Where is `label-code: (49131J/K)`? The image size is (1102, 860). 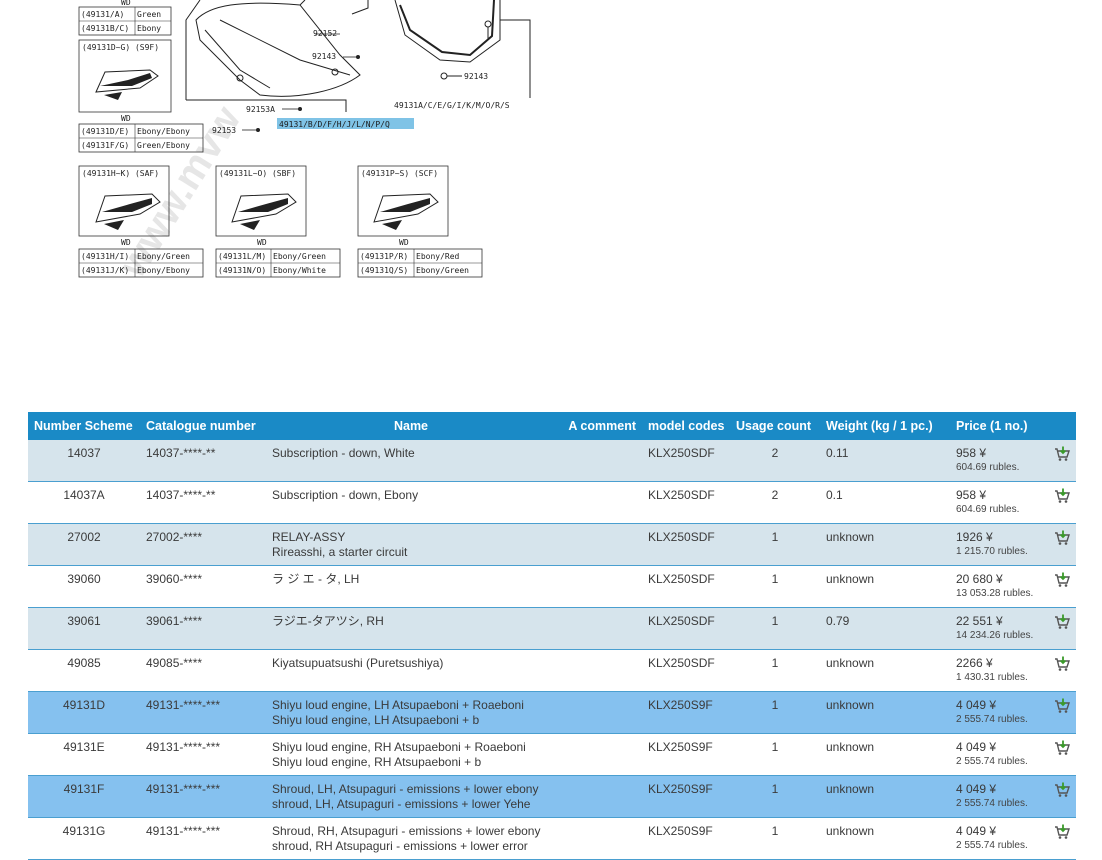
label-code: (49131J/K) is located at coordinates (105, 270).